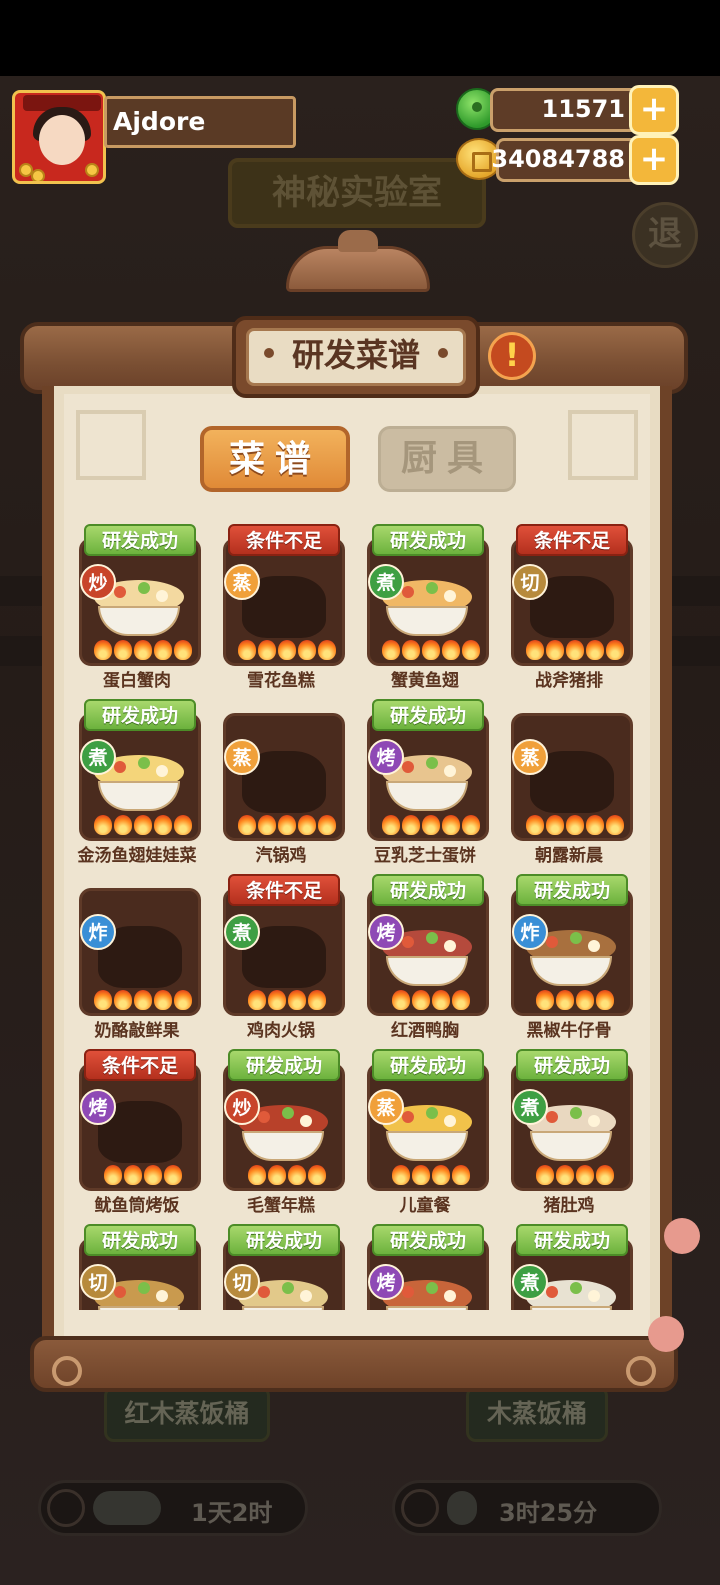 The height and width of the screenshot is (1585, 720). What do you see at coordinates (512, 356) in the screenshot?
I see `info-icon: !` at bounding box center [512, 356].